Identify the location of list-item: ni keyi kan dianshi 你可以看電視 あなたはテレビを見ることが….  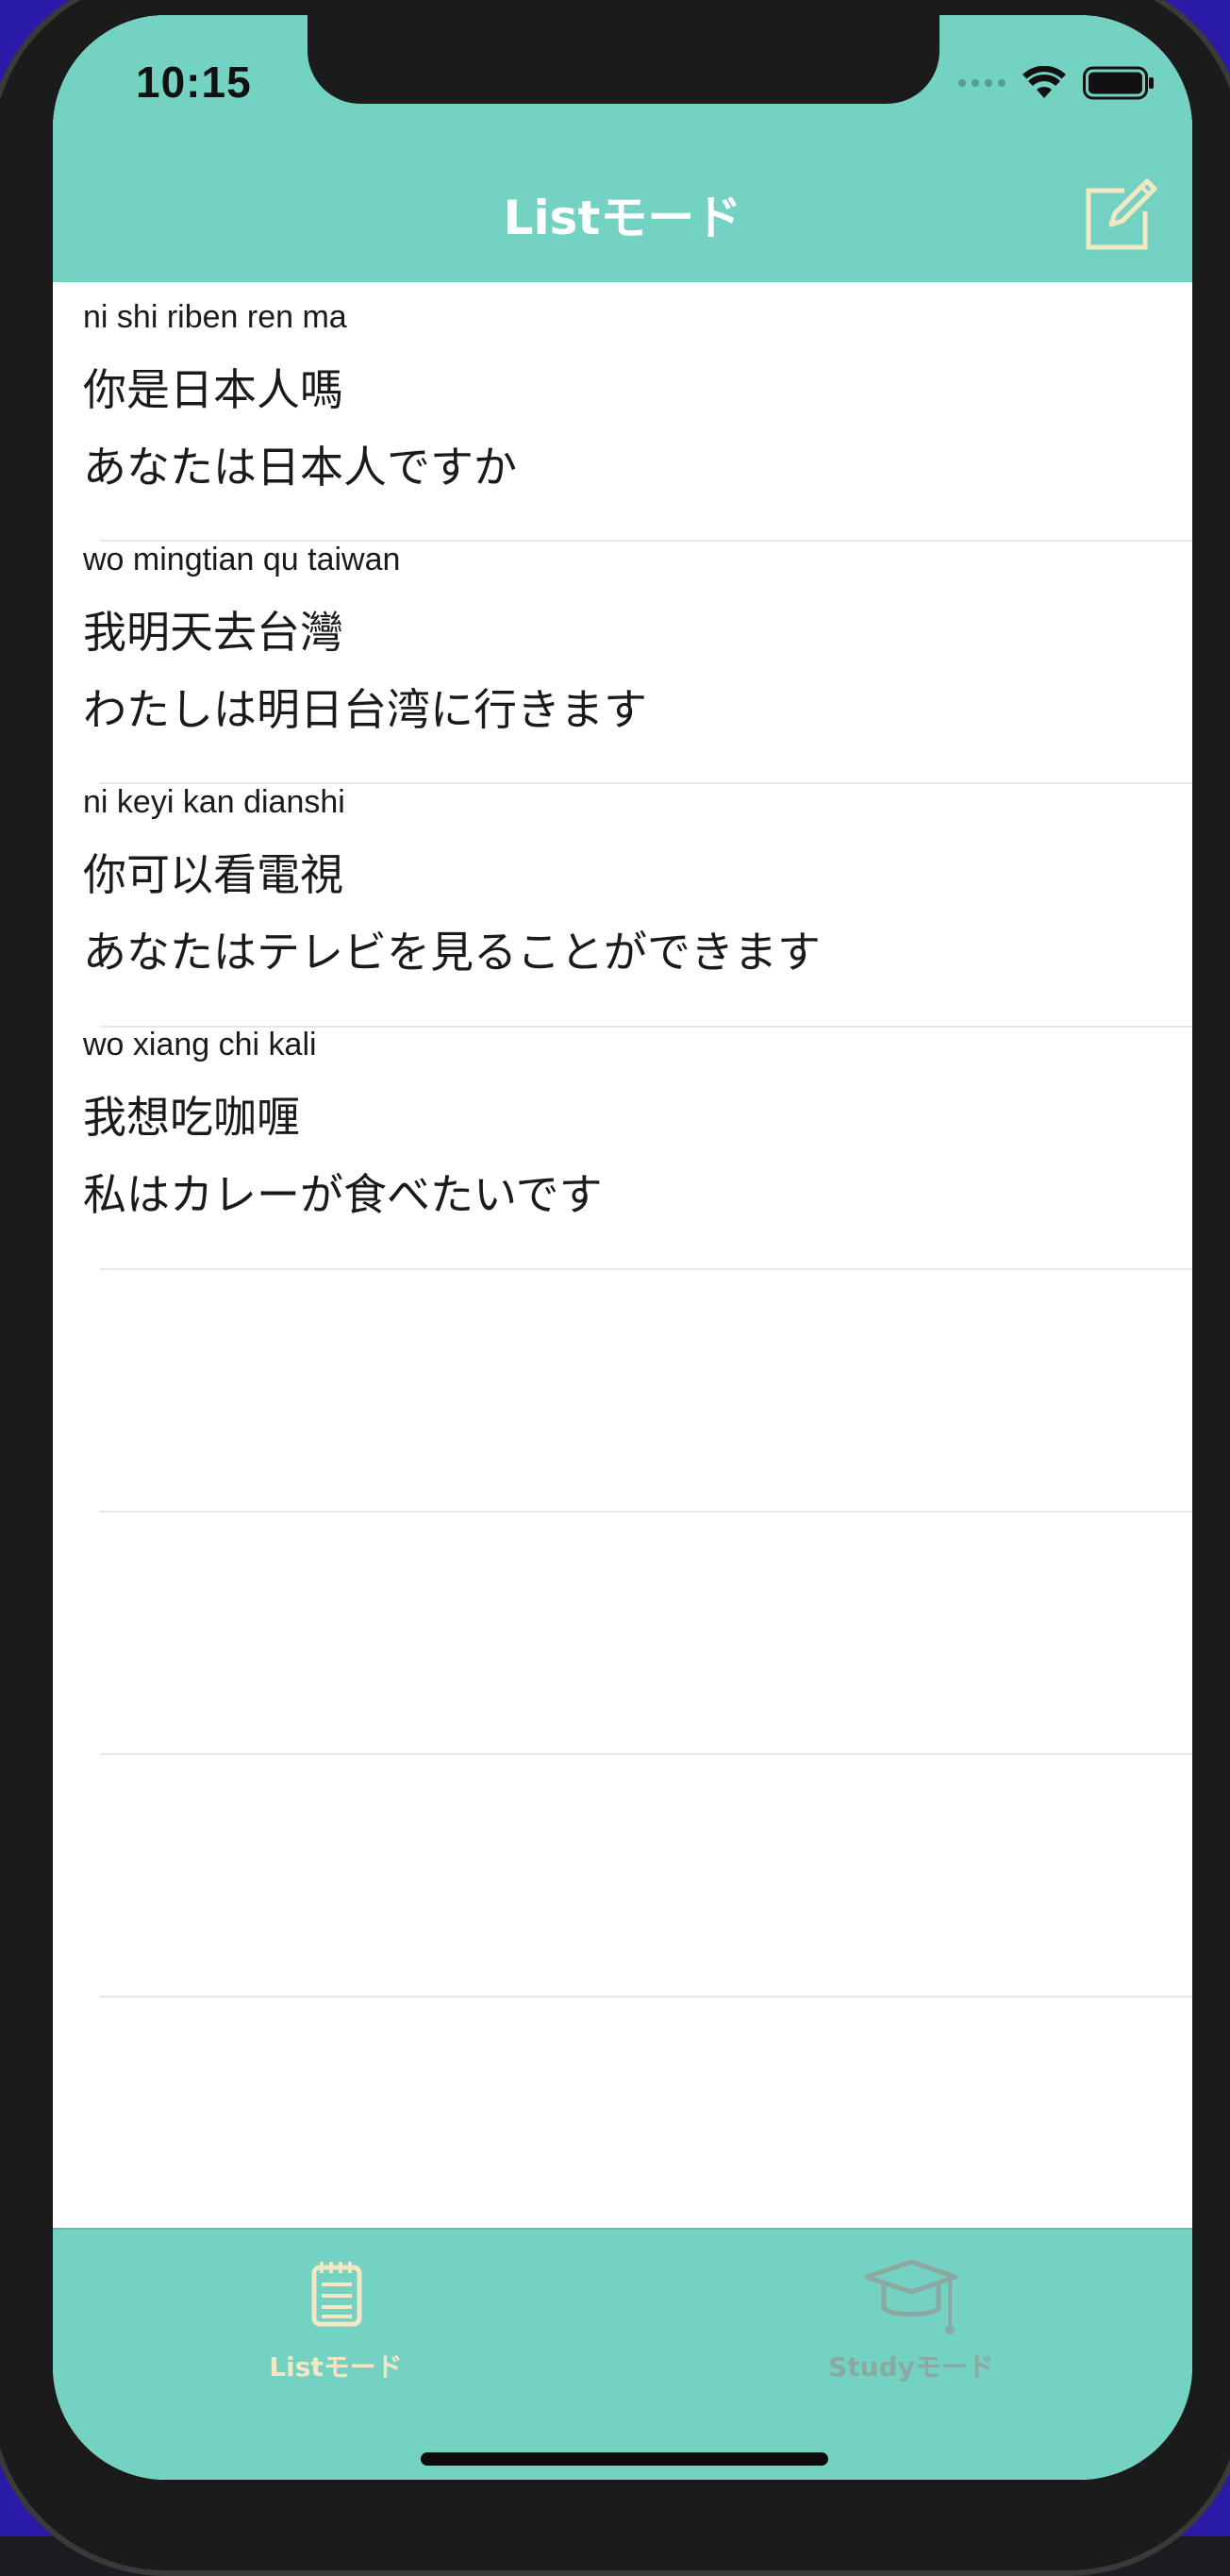
(622, 888).